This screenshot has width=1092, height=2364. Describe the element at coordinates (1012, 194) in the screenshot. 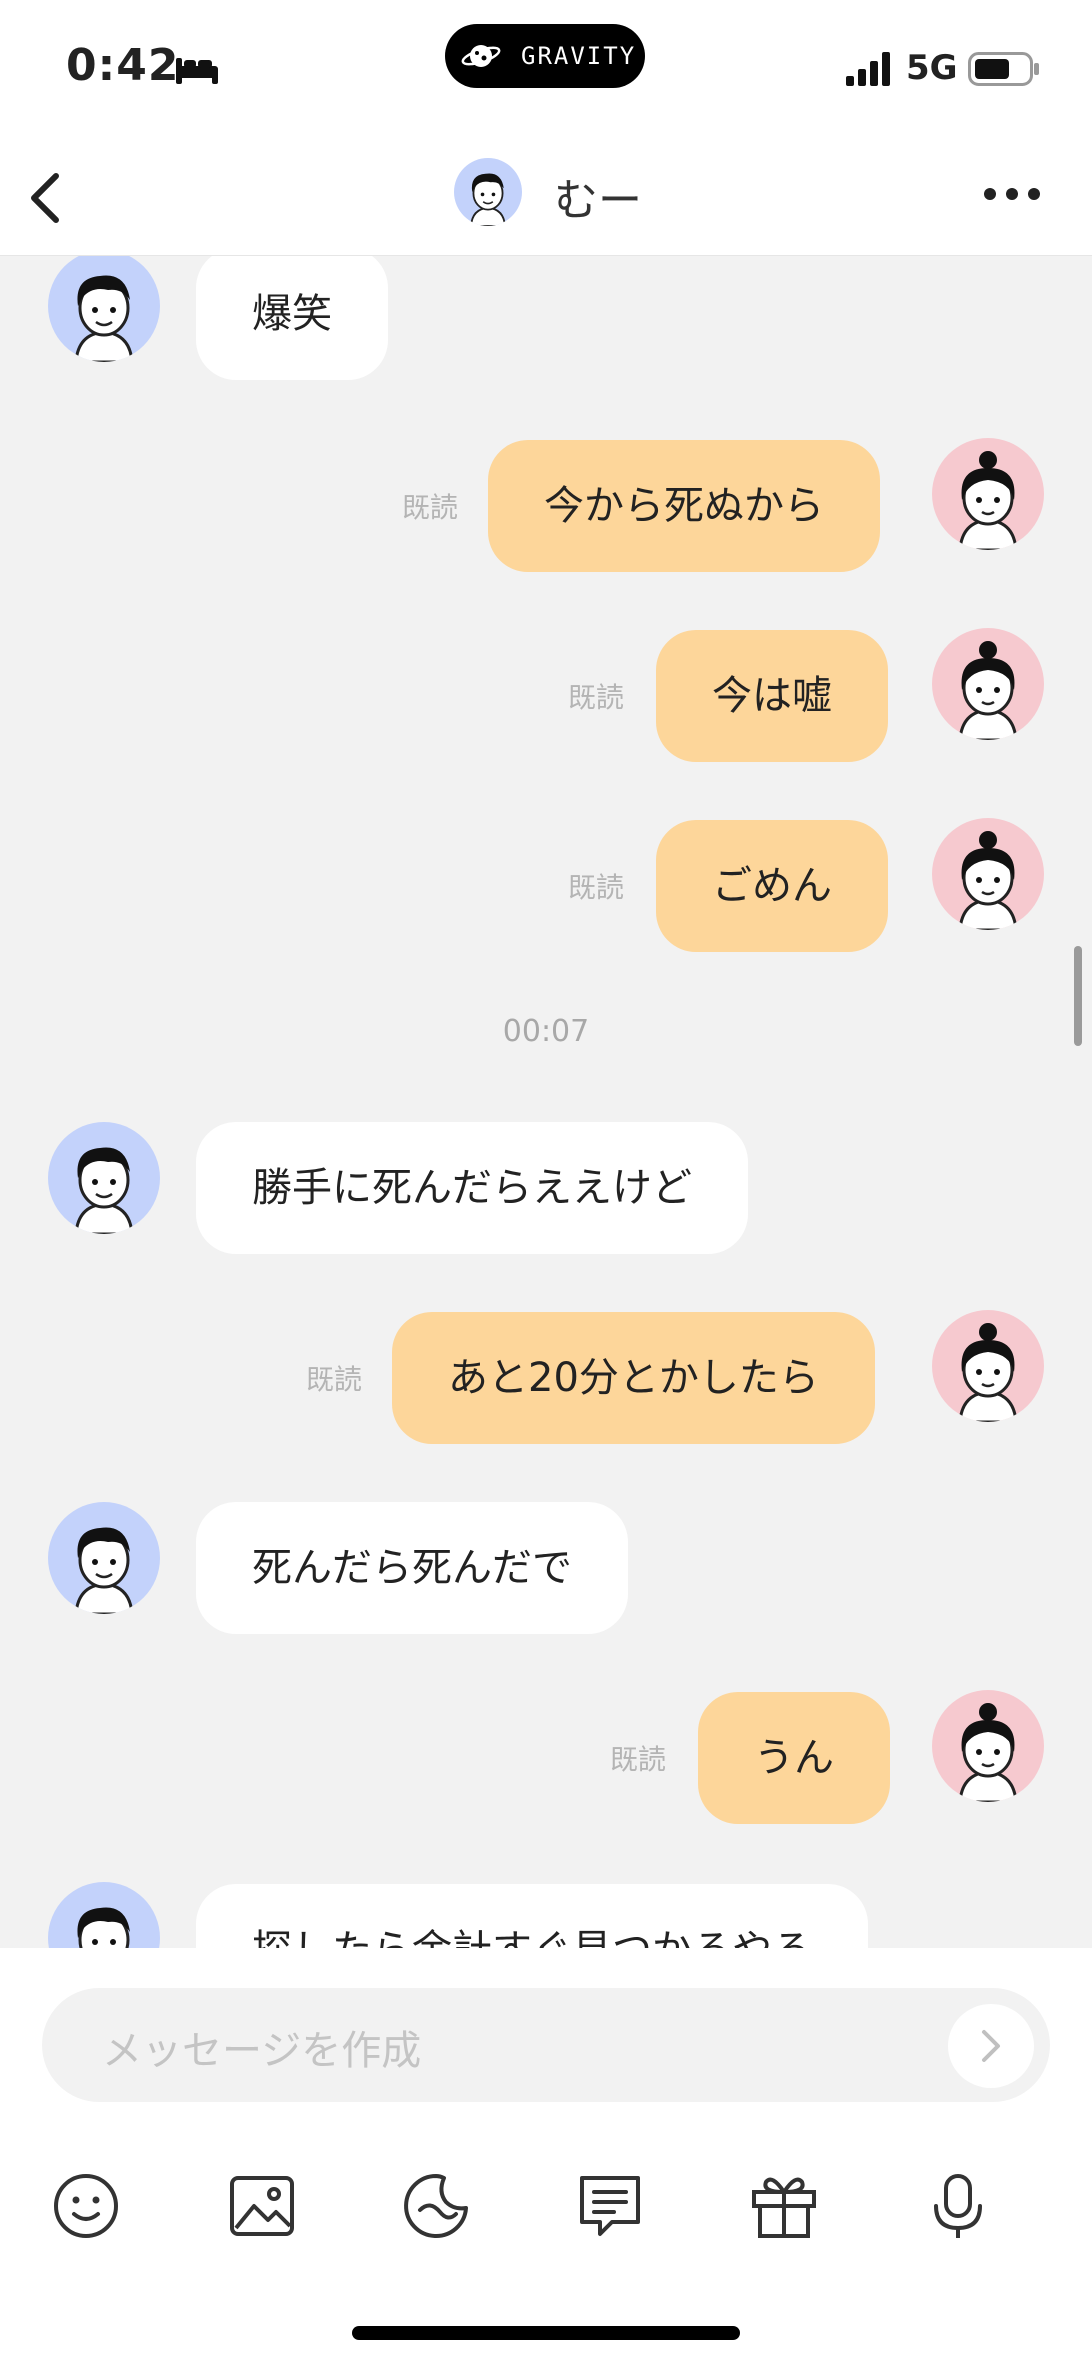

I see `more-options-button` at that location.